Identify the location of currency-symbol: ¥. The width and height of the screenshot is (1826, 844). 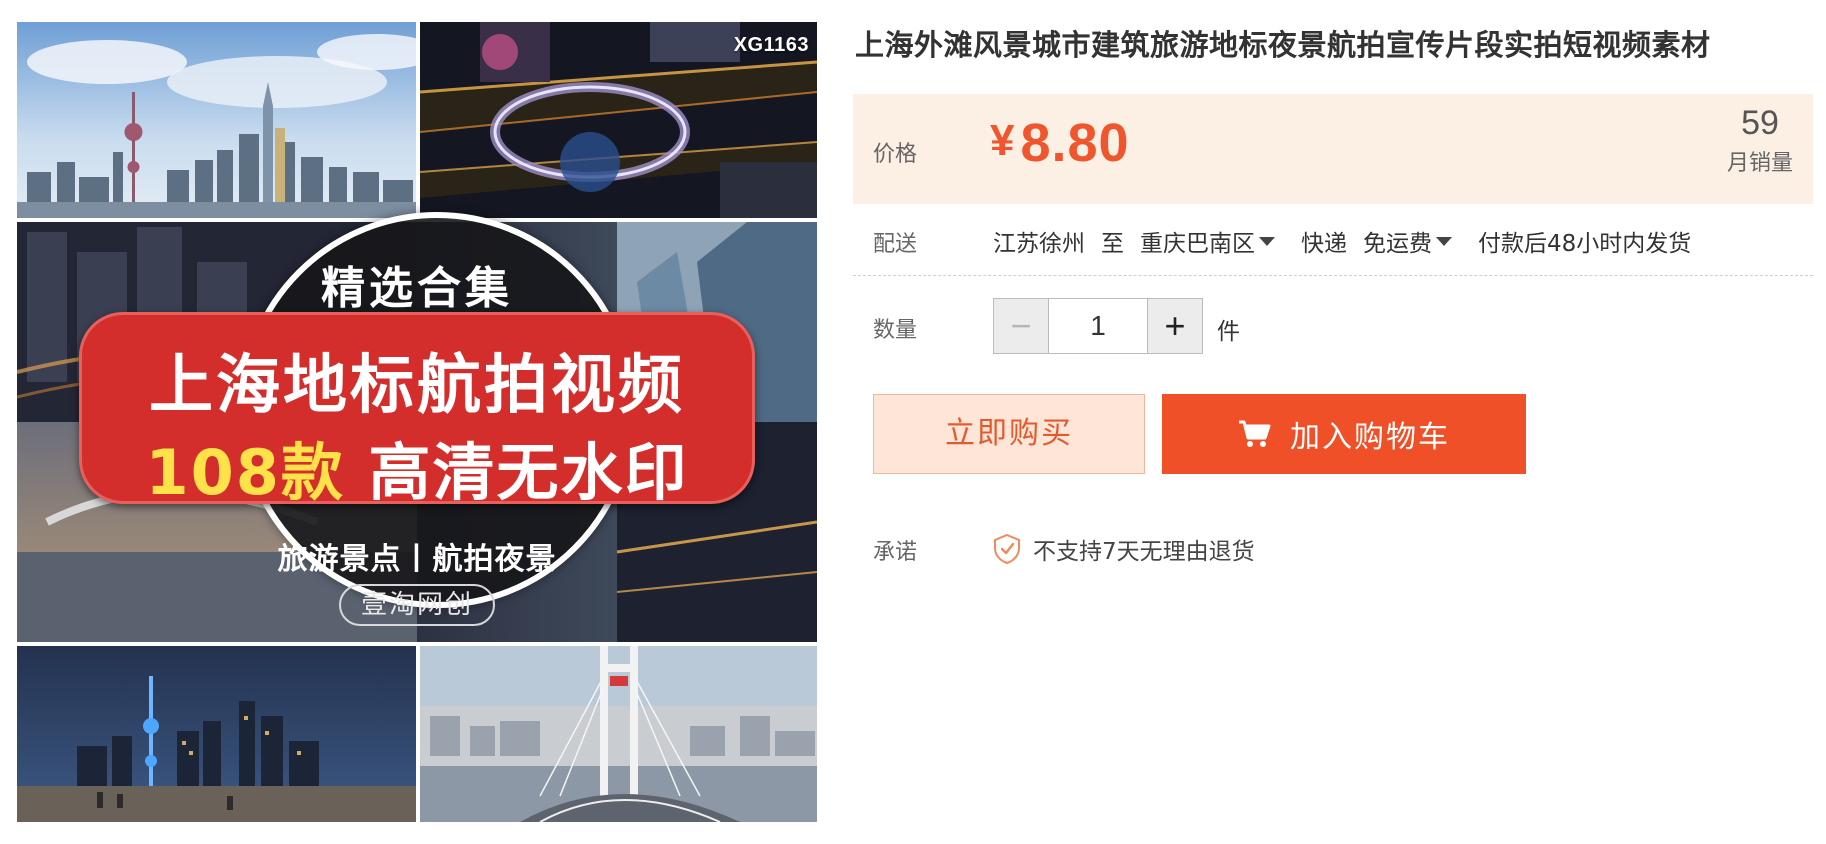
(1002, 140).